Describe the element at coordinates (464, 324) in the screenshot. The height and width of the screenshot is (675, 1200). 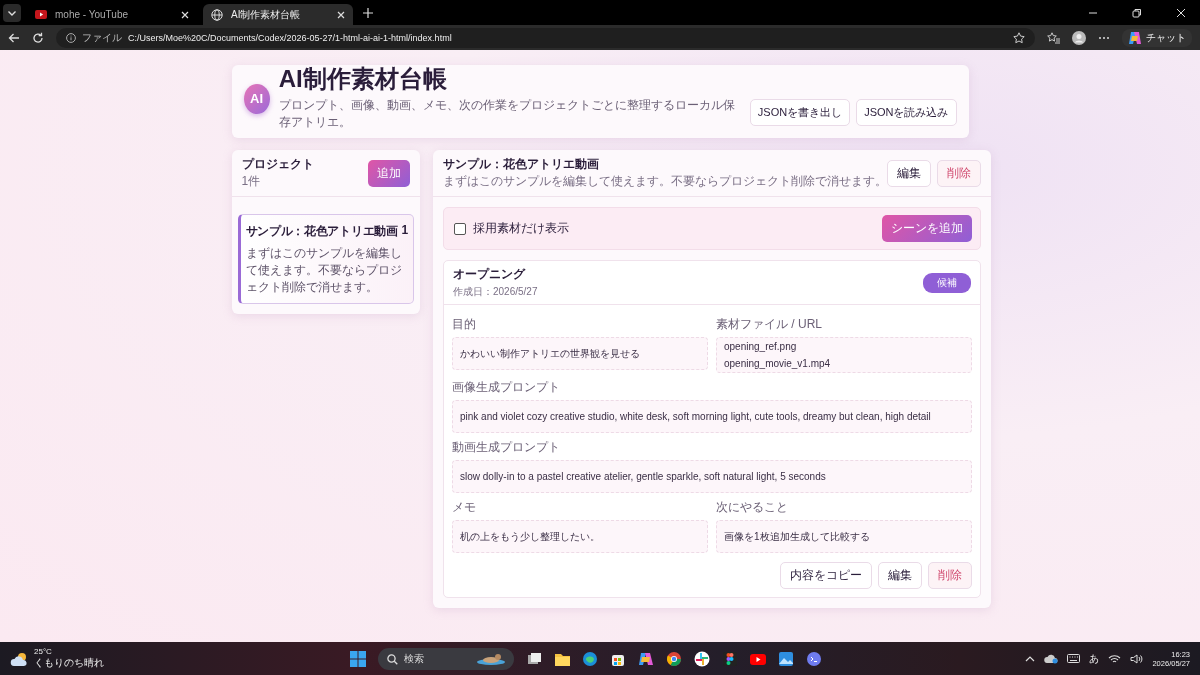
I see `field-label: 目的` at that location.